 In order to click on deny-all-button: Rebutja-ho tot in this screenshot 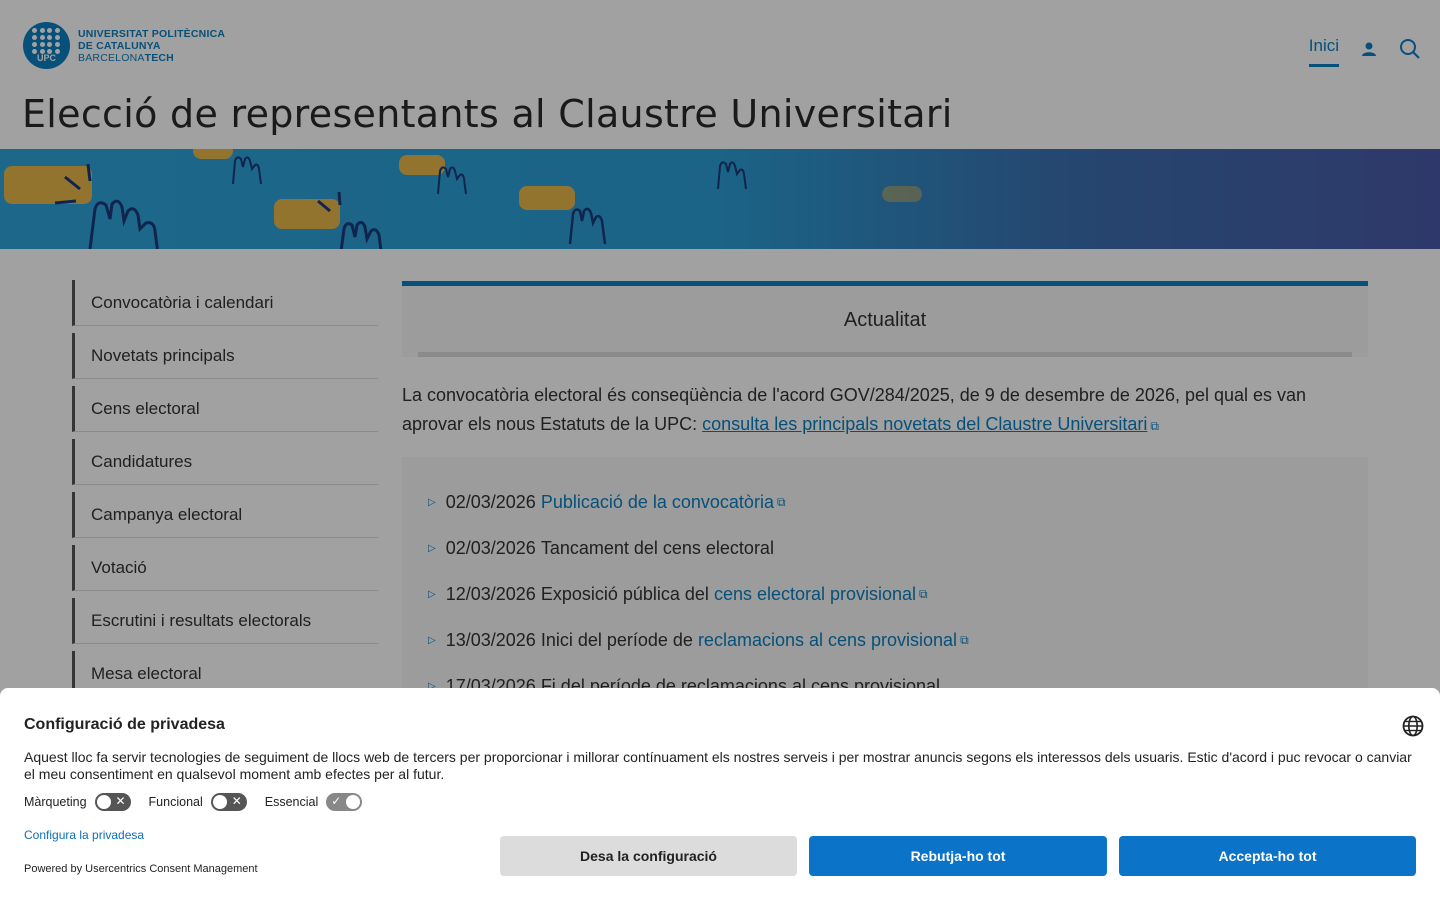, I will do `click(958, 856)`.